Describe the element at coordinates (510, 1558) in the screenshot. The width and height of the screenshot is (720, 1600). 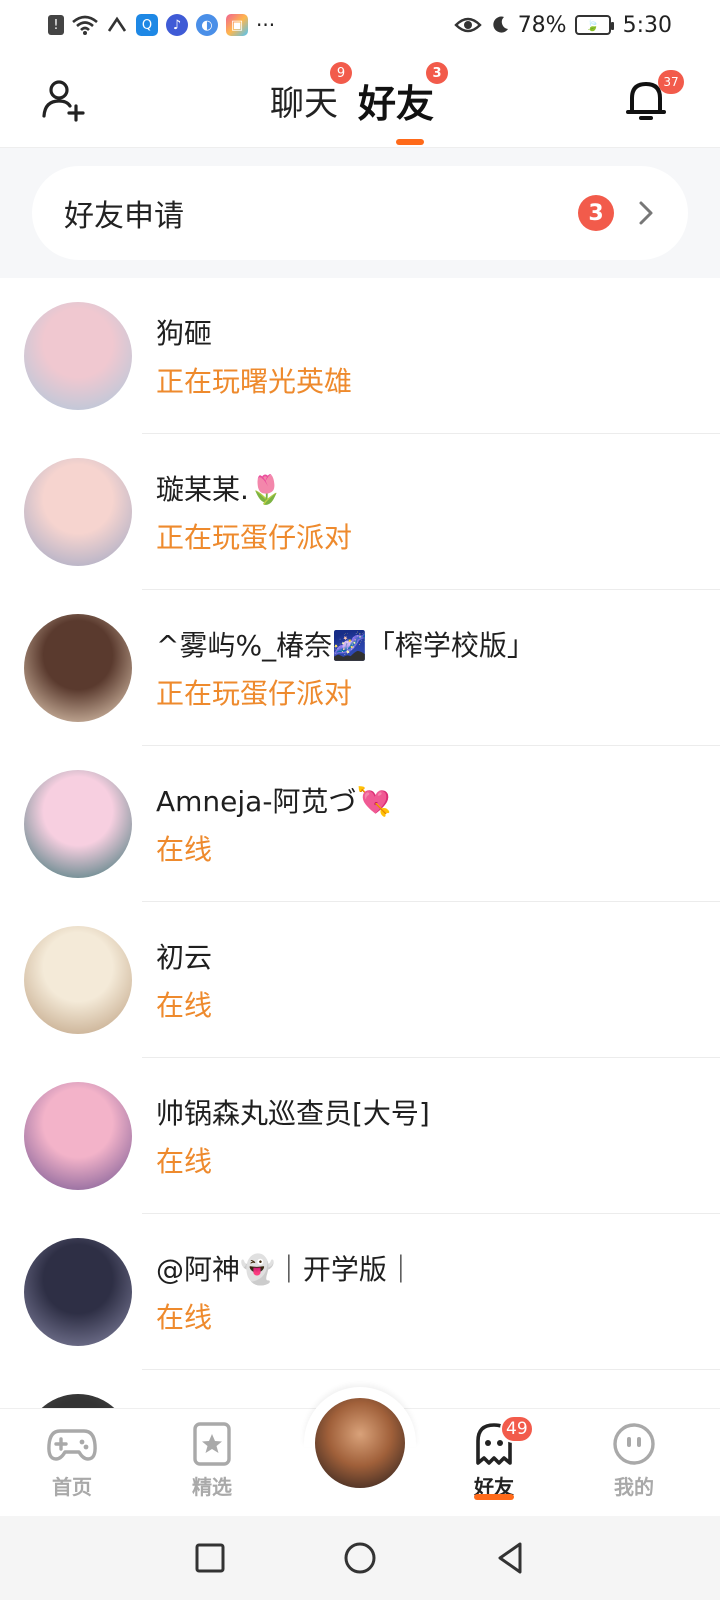
I see `back-triangle-icon` at that location.